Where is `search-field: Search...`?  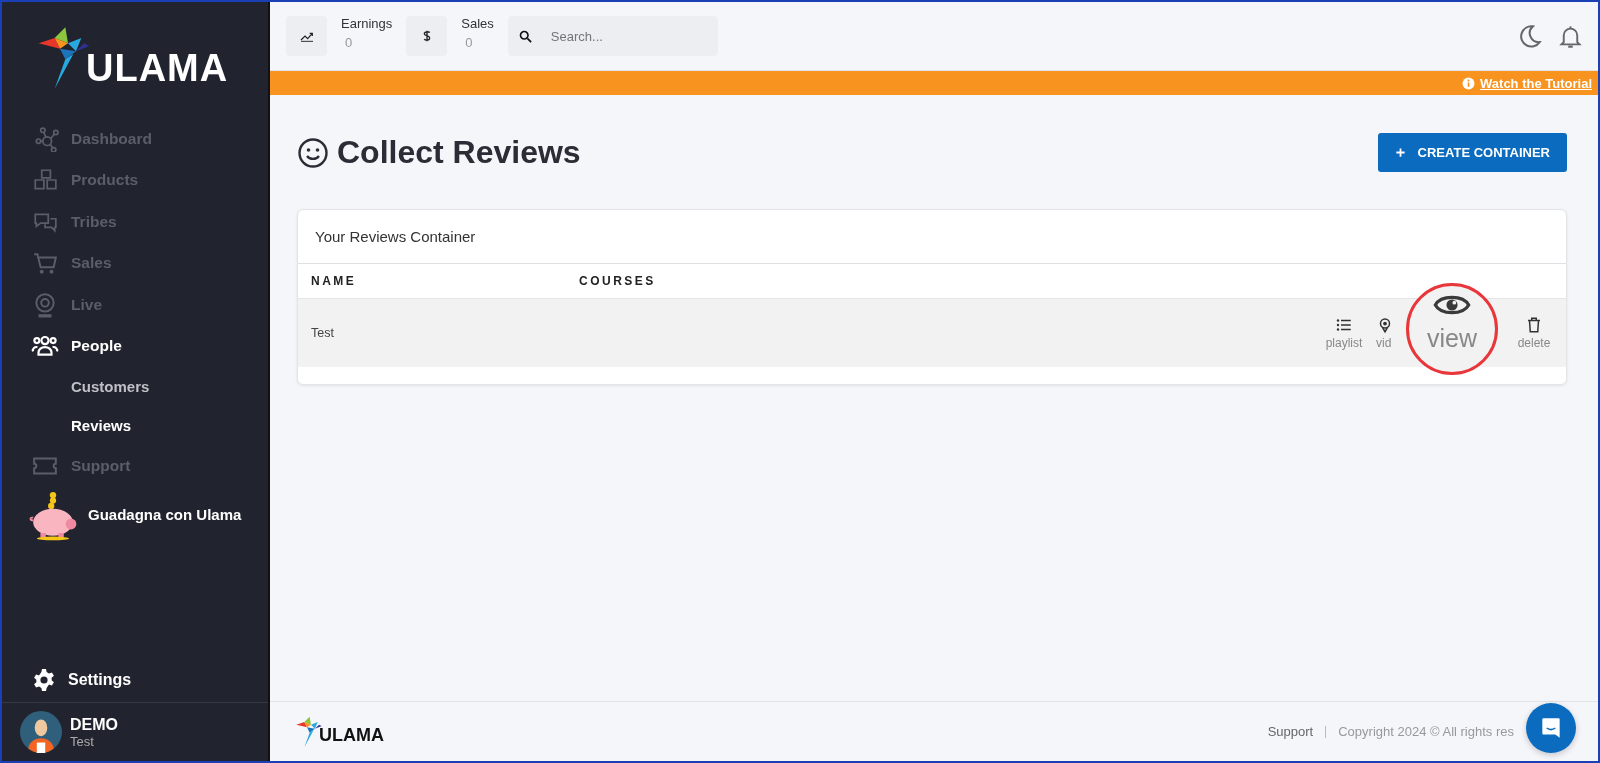
search-field: Search... is located at coordinates (612, 36).